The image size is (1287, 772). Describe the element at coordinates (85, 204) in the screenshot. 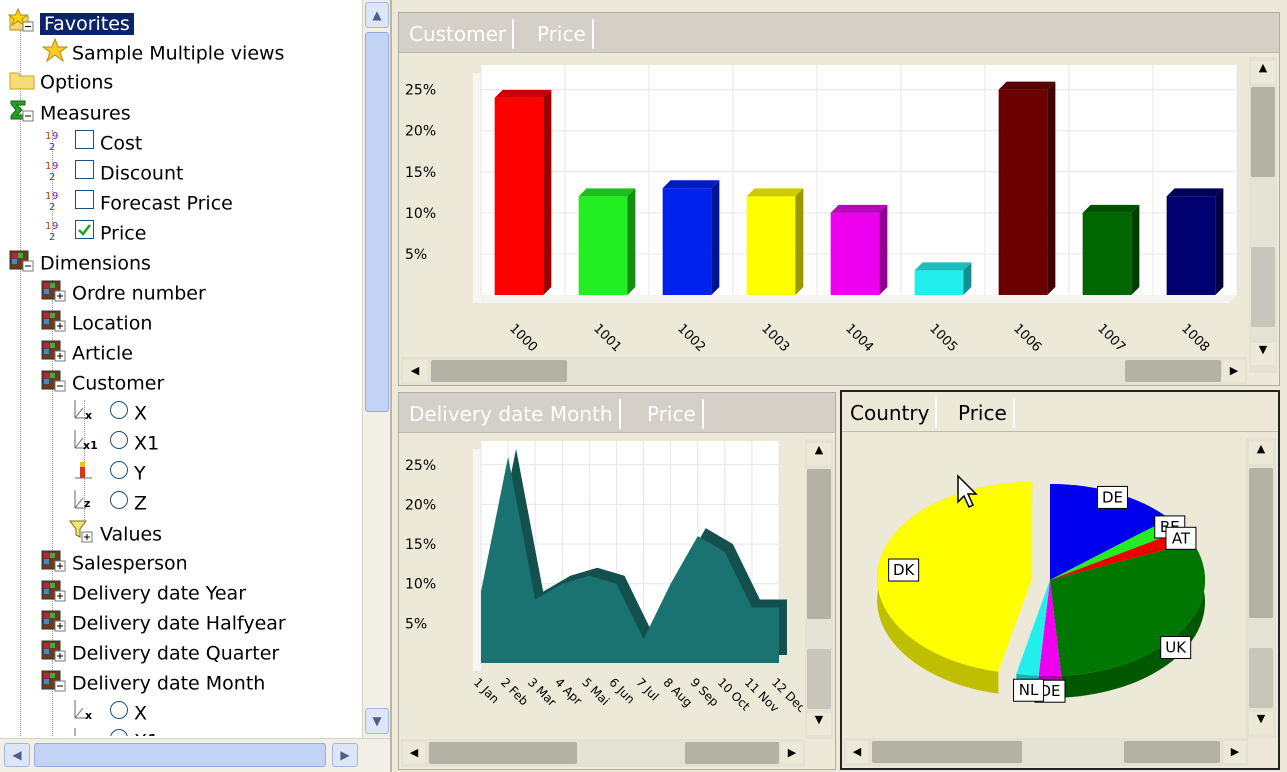

I see `checkbox-forecast-price` at that location.